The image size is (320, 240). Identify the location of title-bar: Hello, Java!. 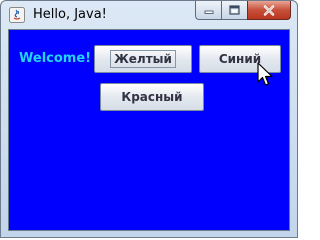
(149, 15).